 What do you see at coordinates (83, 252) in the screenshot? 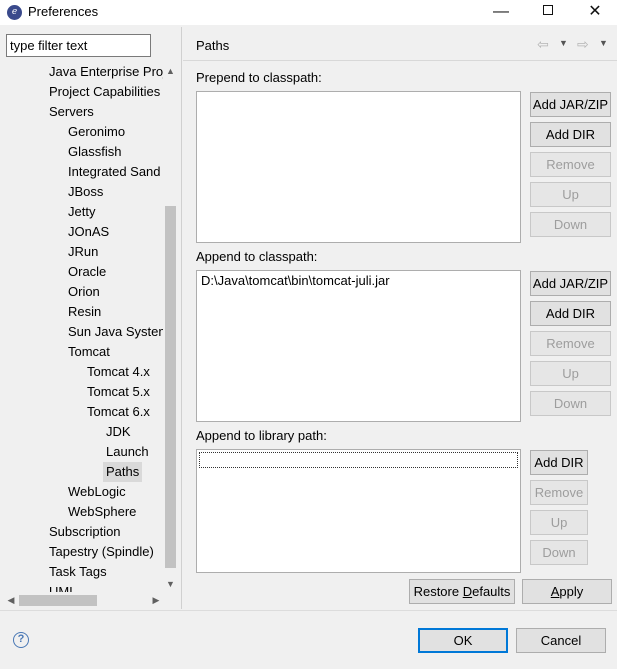
I see `tree-item: JRun` at bounding box center [83, 252].